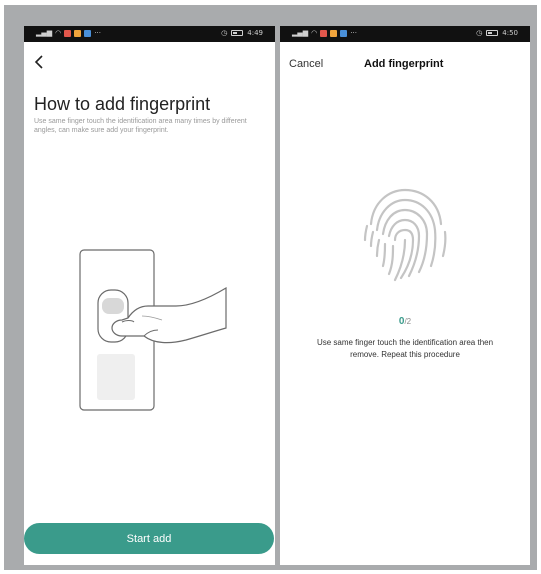 The width and height of the screenshot is (541, 574). I want to click on status-time: 4:50, so click(510, 33).